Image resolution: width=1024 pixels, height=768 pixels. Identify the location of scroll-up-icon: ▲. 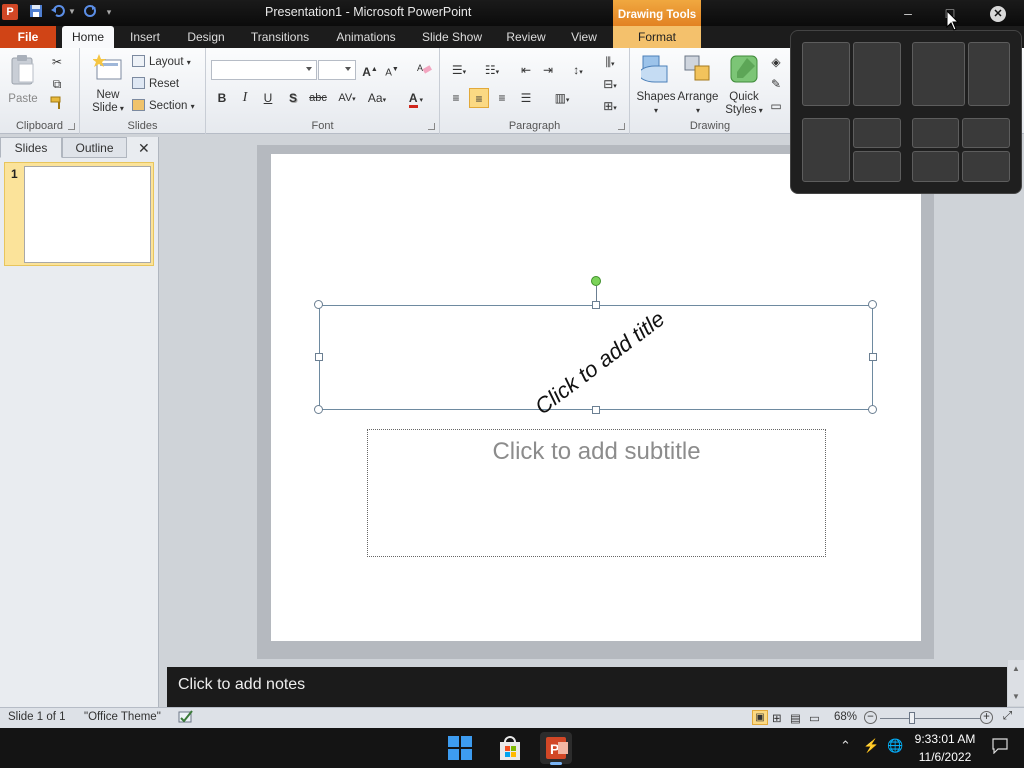
(1016, 668).